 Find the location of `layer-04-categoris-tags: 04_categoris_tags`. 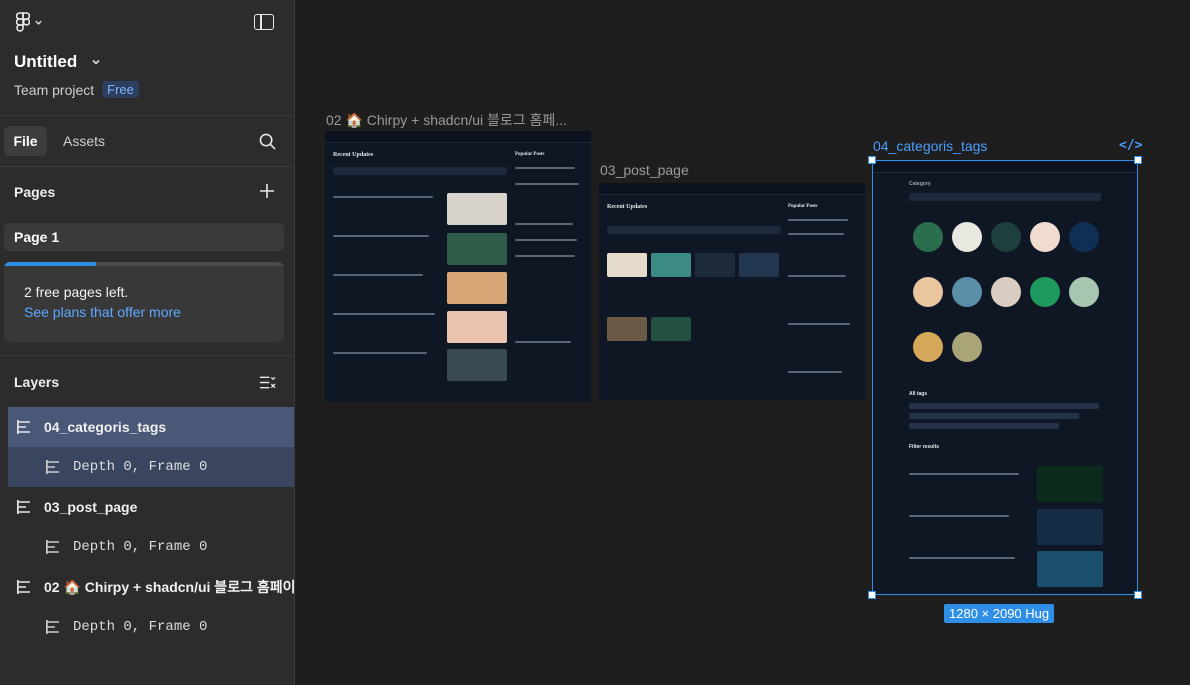

layer-04-categoris-tags: 04_categoris_tags is located at coordinates (151, 427).